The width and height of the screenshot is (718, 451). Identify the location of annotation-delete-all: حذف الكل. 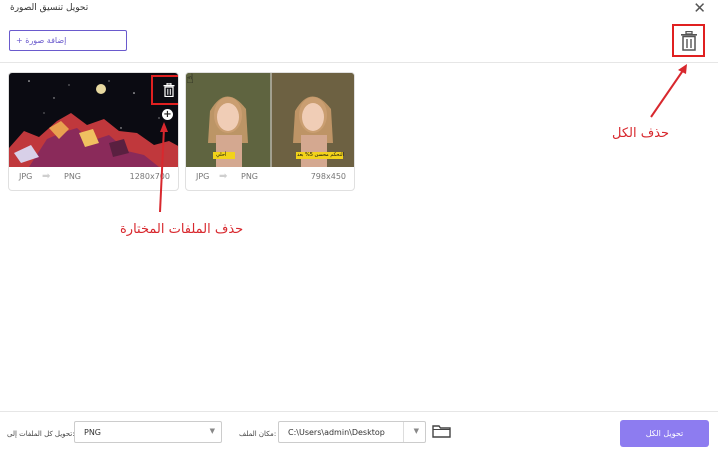
(641, 133).